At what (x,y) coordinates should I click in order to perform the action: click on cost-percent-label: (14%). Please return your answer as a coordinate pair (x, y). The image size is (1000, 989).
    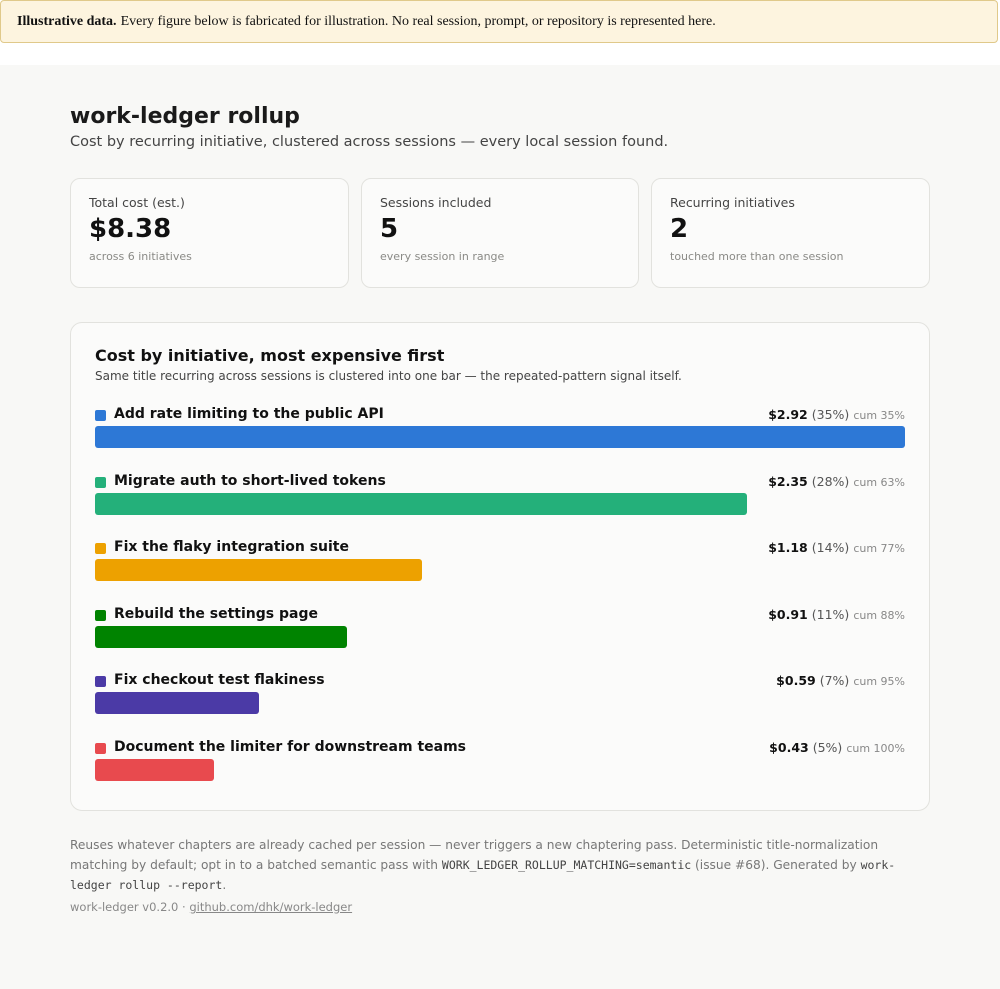
    Looking at the image, I should click on (830, 547).